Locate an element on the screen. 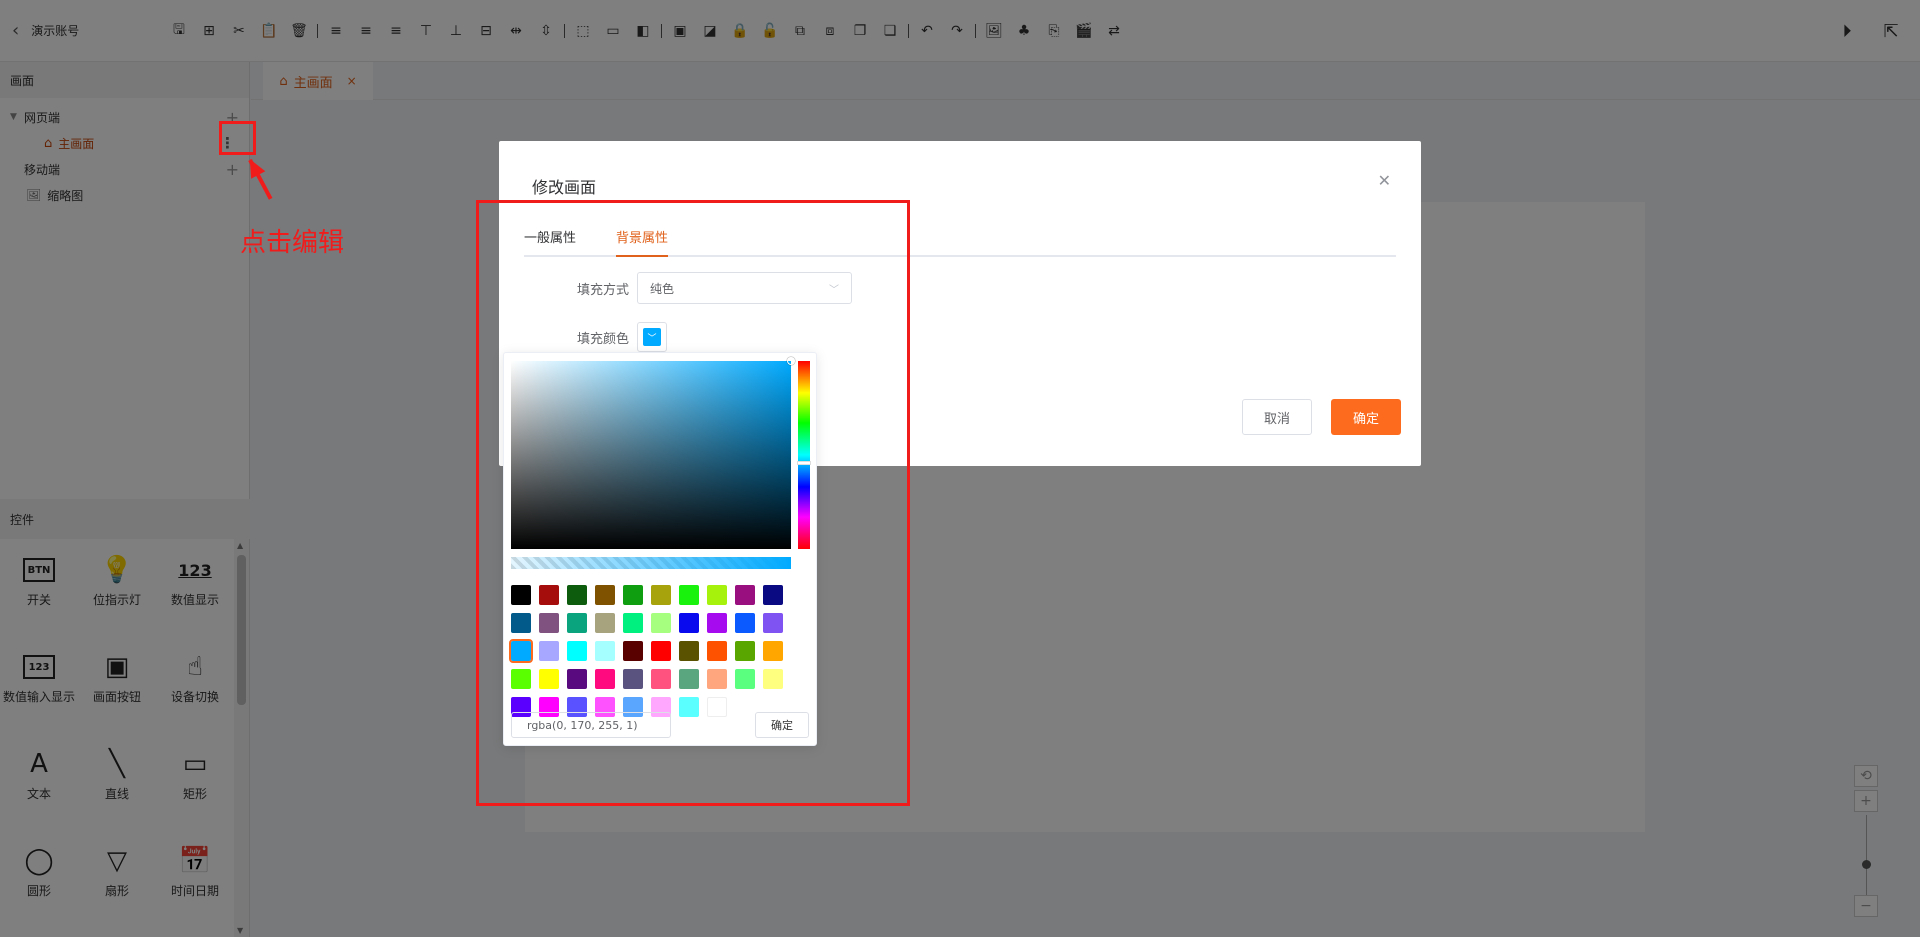  annotation-text: 点击编辑 is located at coordinates (292, 243).